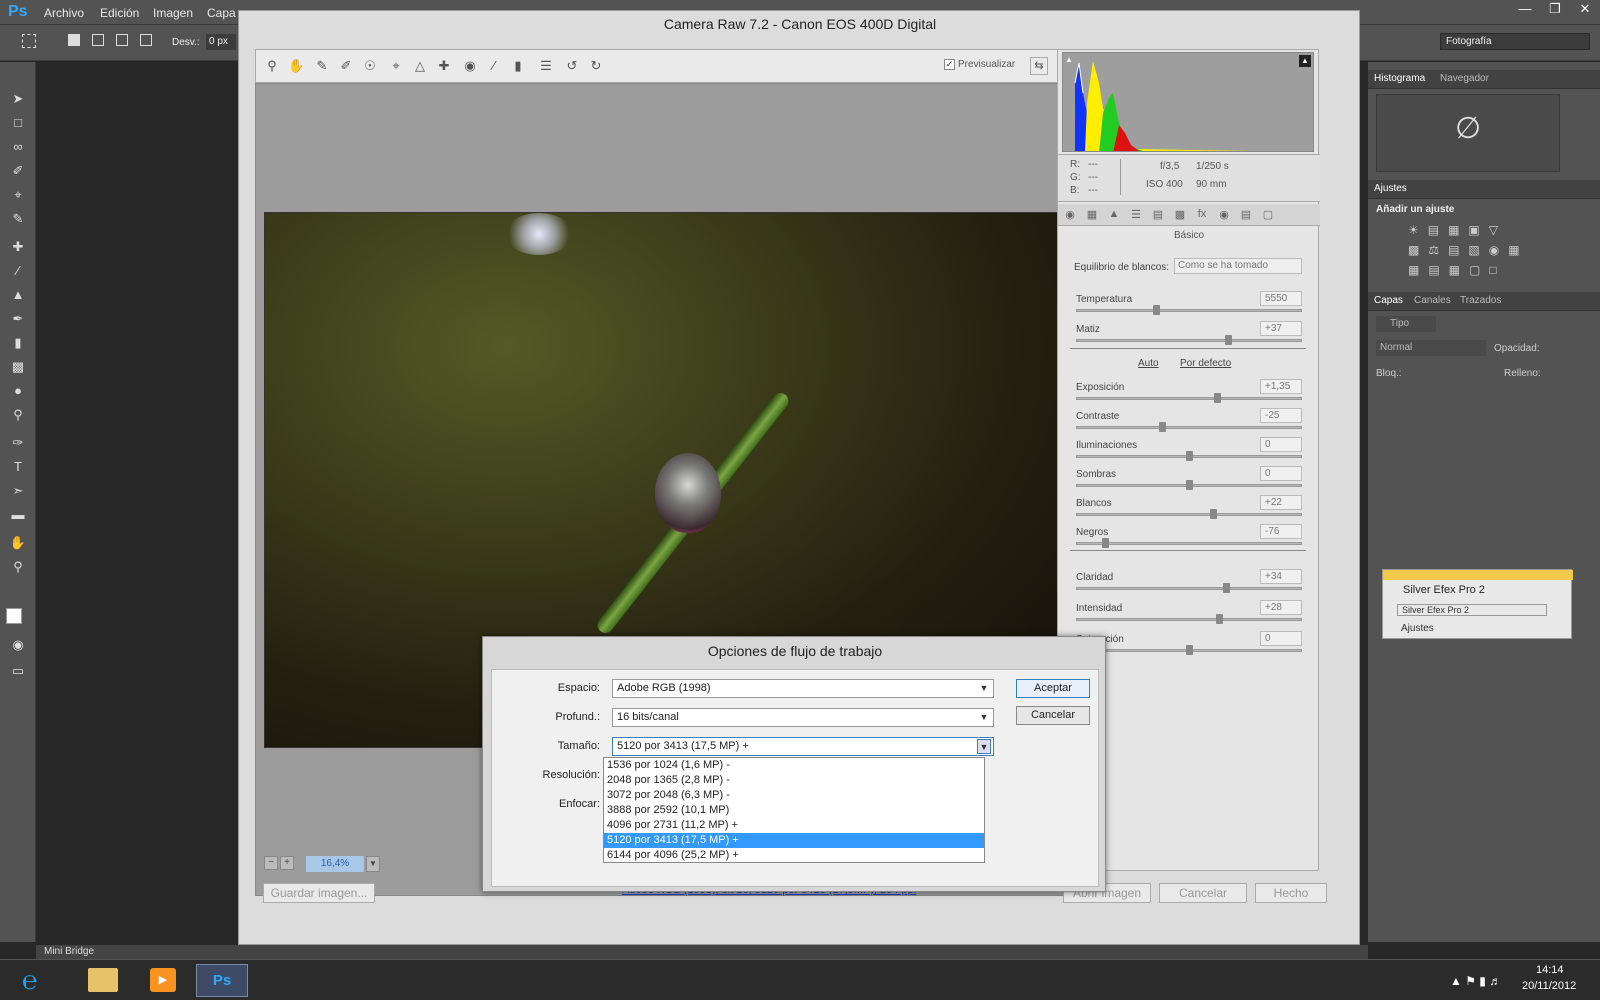 Image resolution: width=1600 pixels, height=1000 pixels. Describe the element at coordinates (794, 825) in the screenshot. I see `size-option: 4096 por 2731 (11,2 MP) +` at that location.